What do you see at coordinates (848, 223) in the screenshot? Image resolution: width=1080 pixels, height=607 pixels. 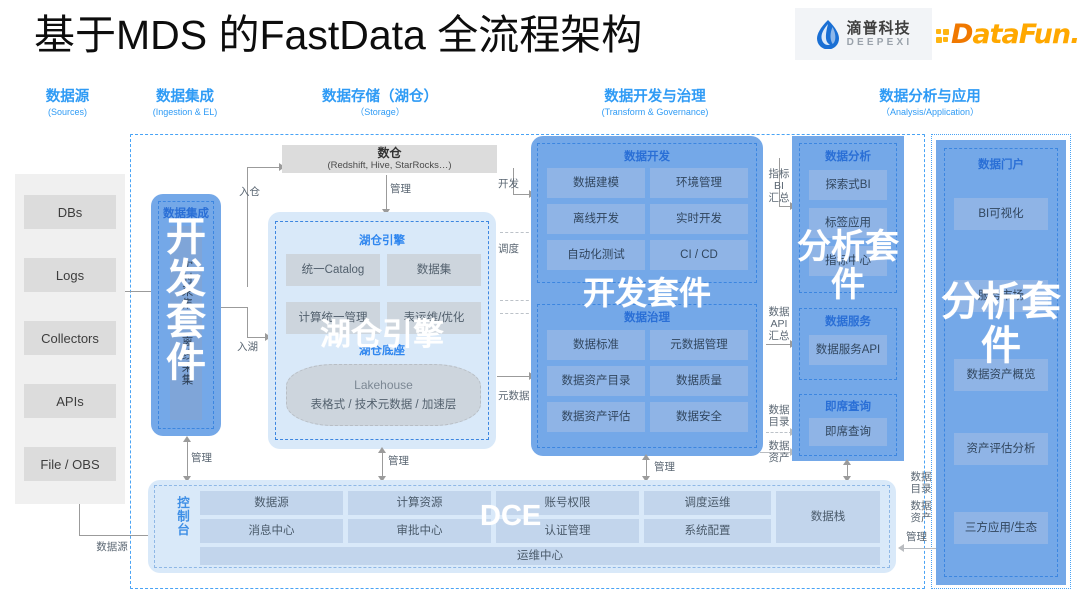 I see `analysis-cell: 标签应用` at bounding box center [848, 223].